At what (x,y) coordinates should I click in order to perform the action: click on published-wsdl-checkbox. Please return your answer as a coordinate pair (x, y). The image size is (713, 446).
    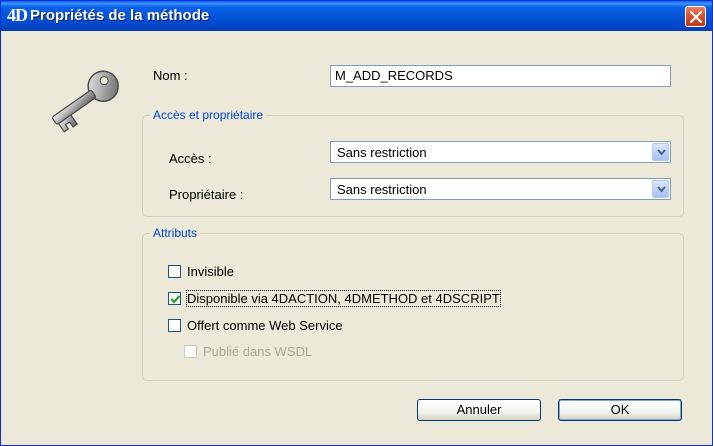
    Looking at the image, I should click on (190, 351).